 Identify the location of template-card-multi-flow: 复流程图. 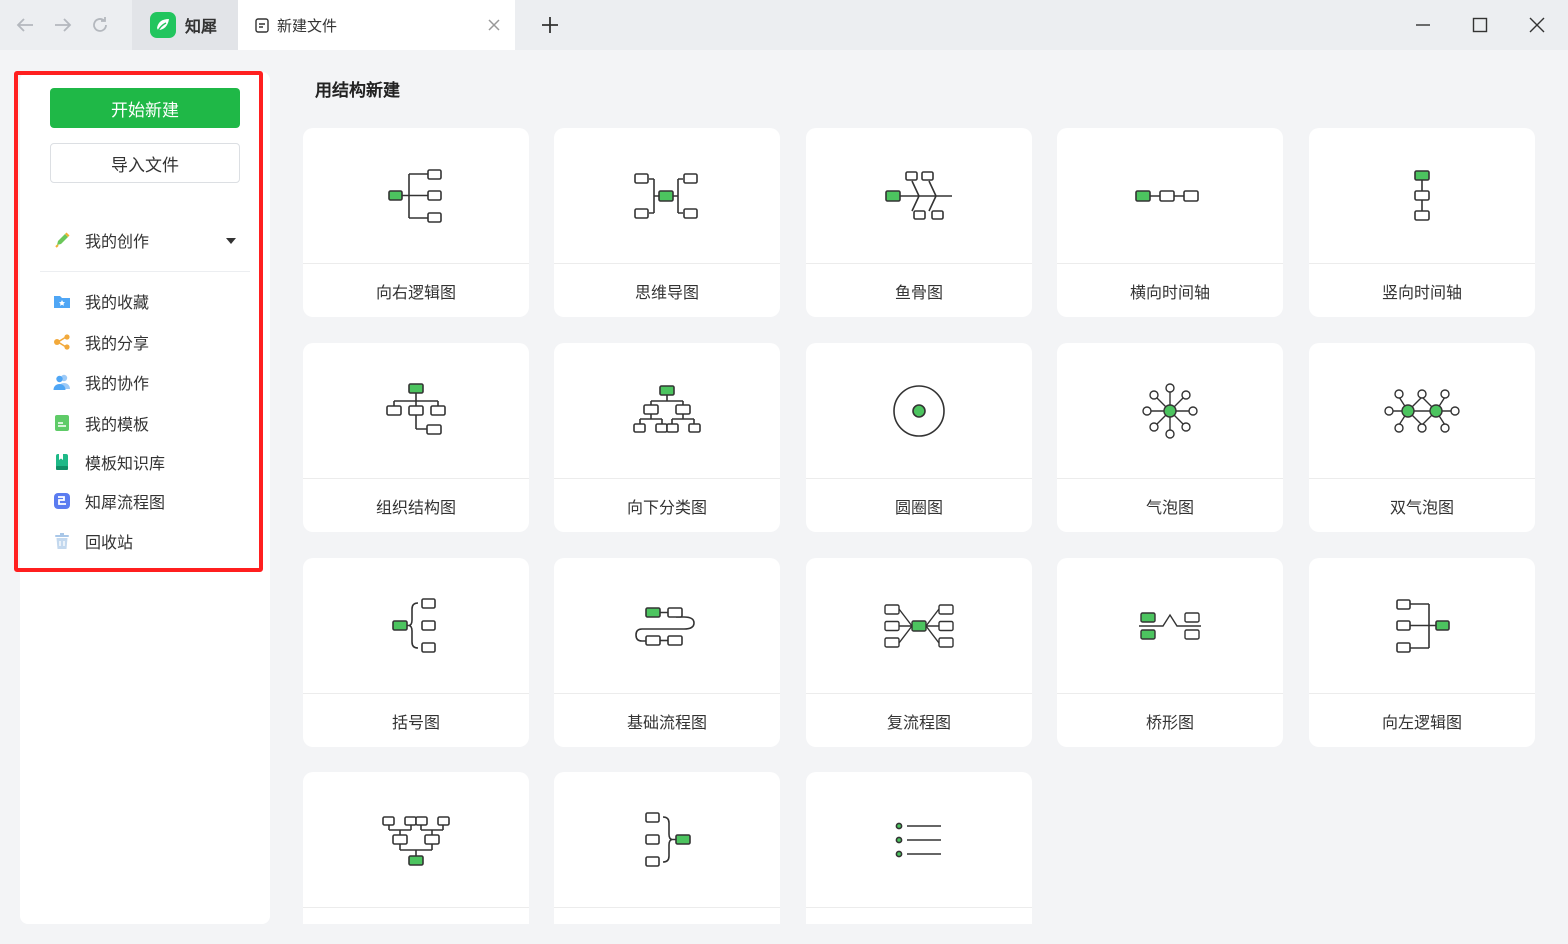
(919, 652).